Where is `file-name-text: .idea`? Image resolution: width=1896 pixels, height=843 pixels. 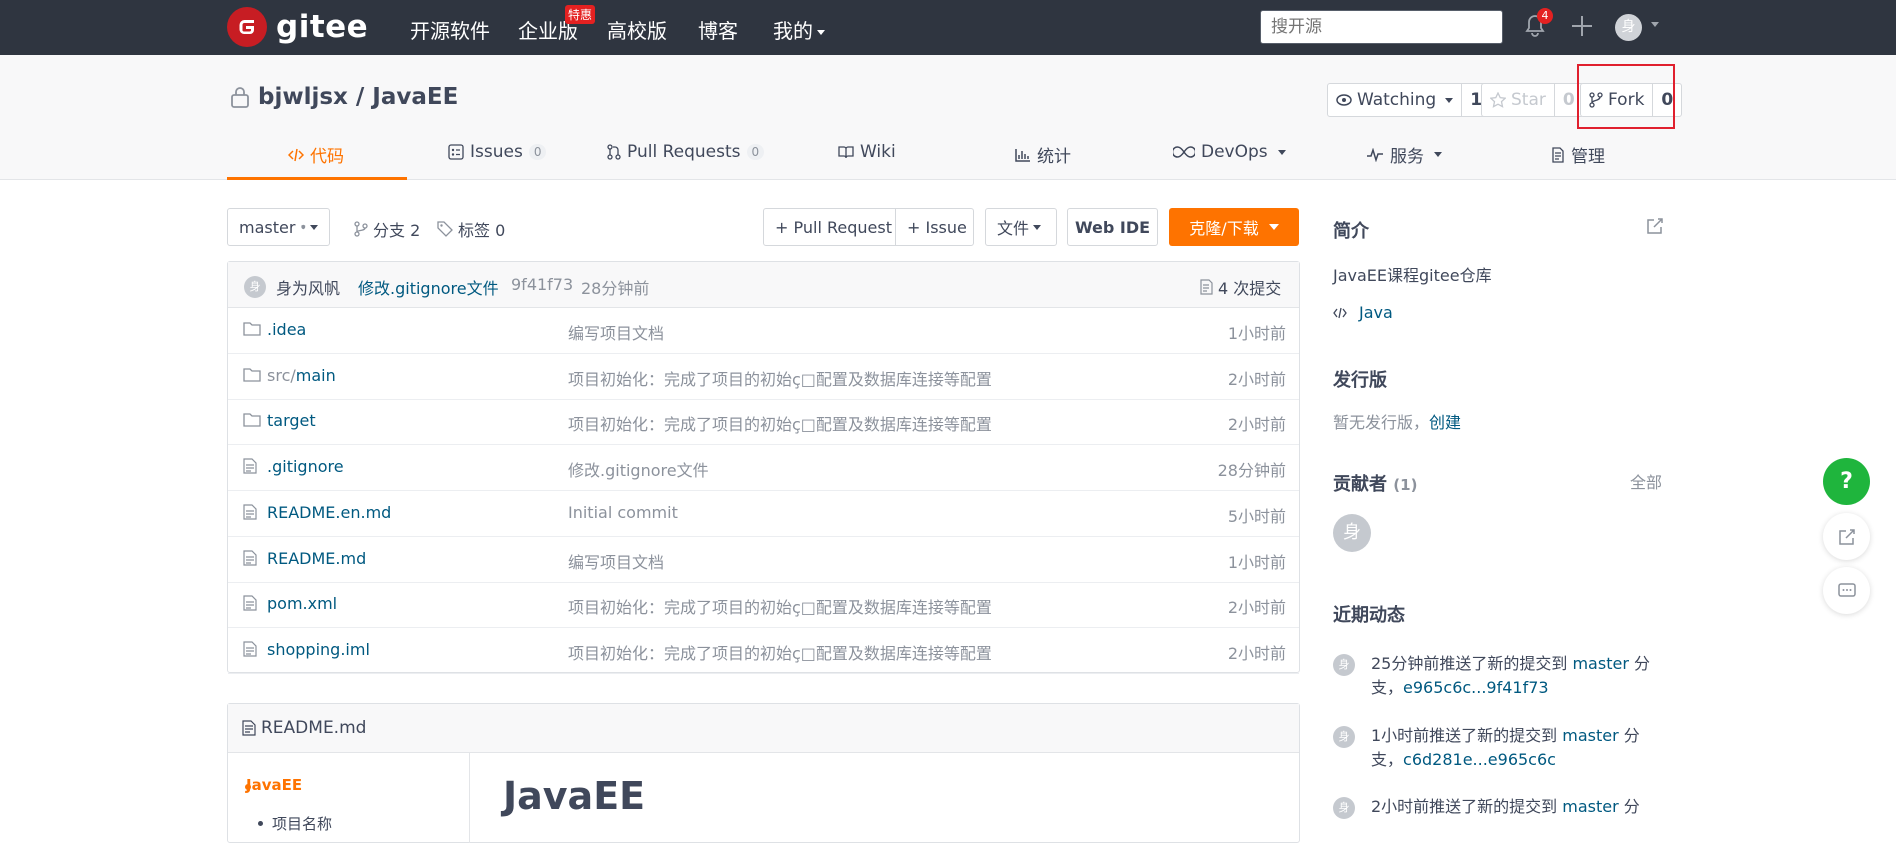 file-name-text: .idea is located at coordinates (287, 329).